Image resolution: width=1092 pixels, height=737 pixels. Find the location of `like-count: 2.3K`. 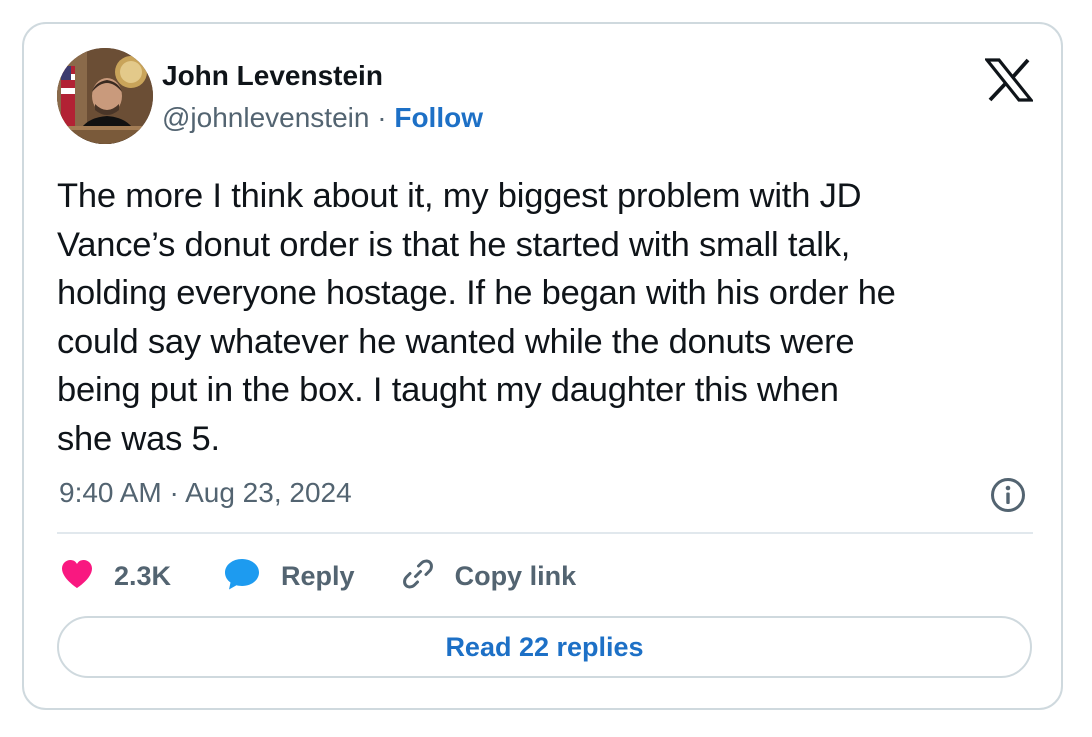

like-count: 2.3K is located at coordinates (143, 575).